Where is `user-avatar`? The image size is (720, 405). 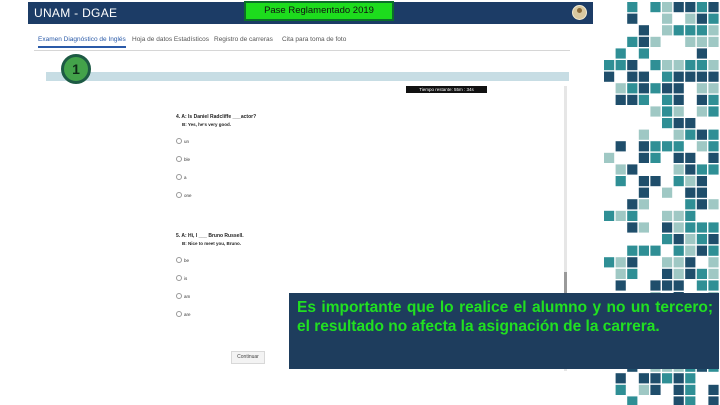 user-avatar is located at coordinates (579, 12).